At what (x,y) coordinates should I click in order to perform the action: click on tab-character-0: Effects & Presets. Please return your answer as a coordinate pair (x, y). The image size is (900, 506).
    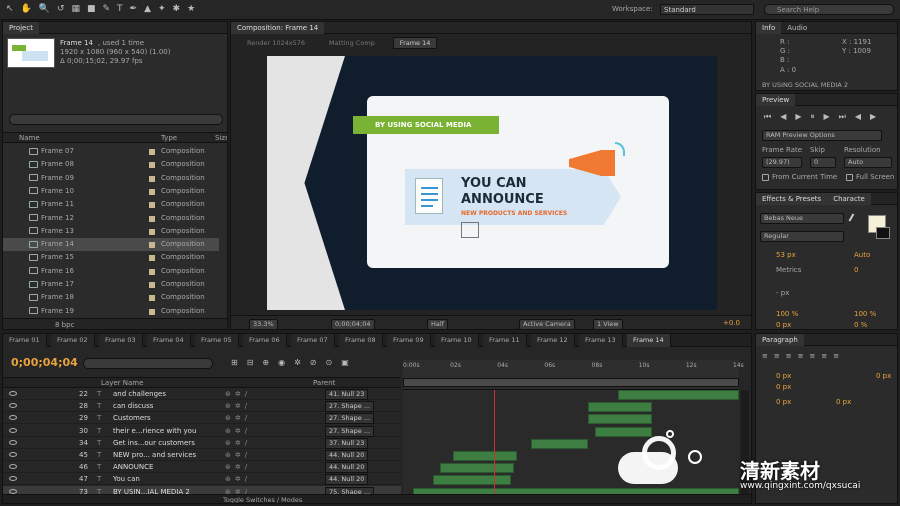
    Looking at the image, I should click on (792, 199).